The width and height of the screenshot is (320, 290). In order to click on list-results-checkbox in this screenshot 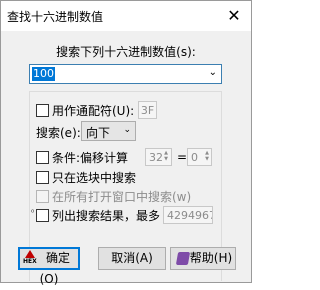, I will do `click(42, 215)`.